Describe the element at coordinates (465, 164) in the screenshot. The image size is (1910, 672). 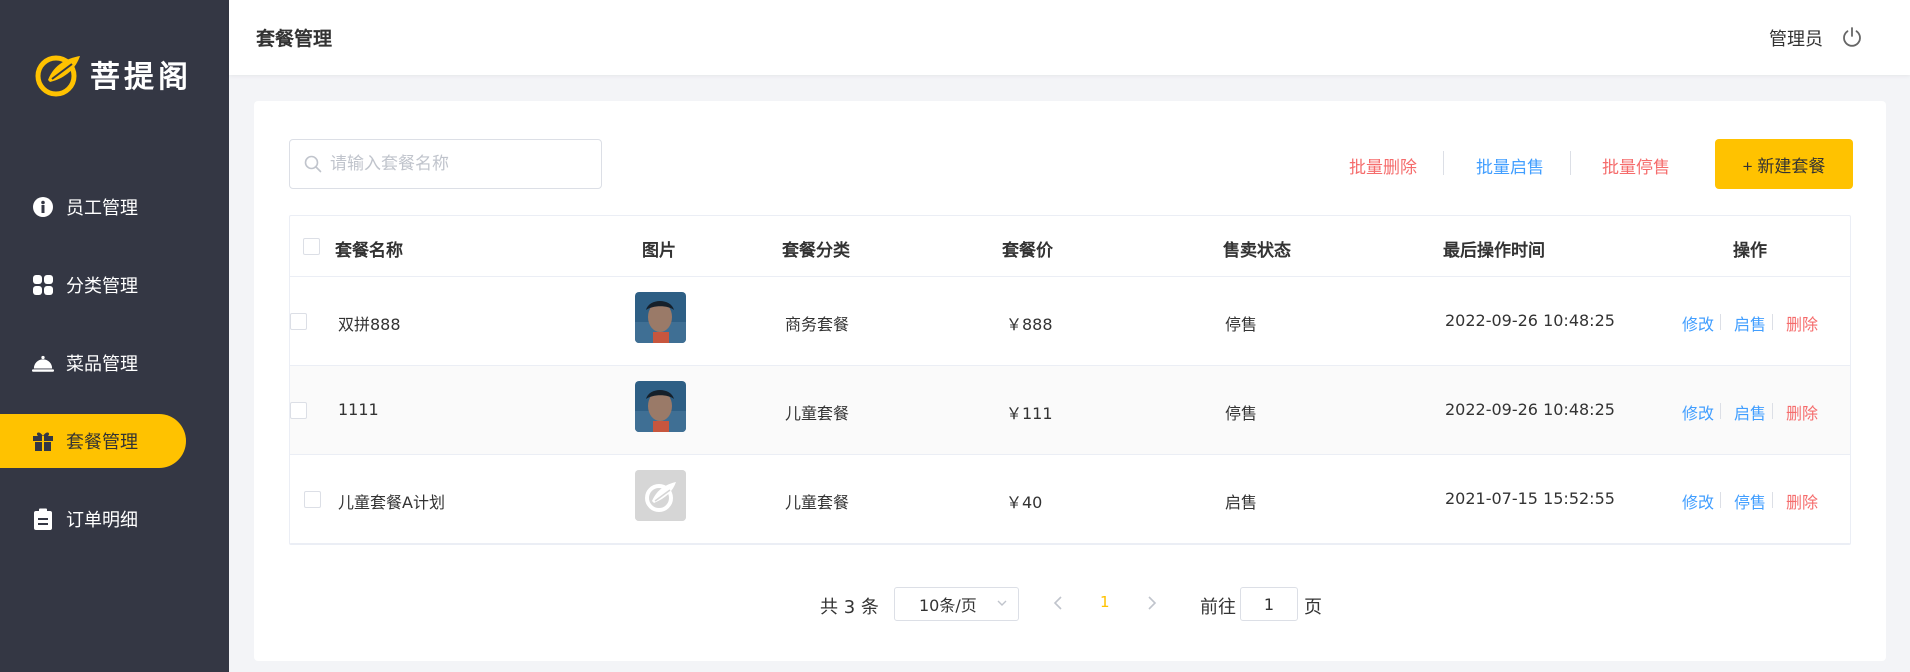
I see `search-input` at that location.